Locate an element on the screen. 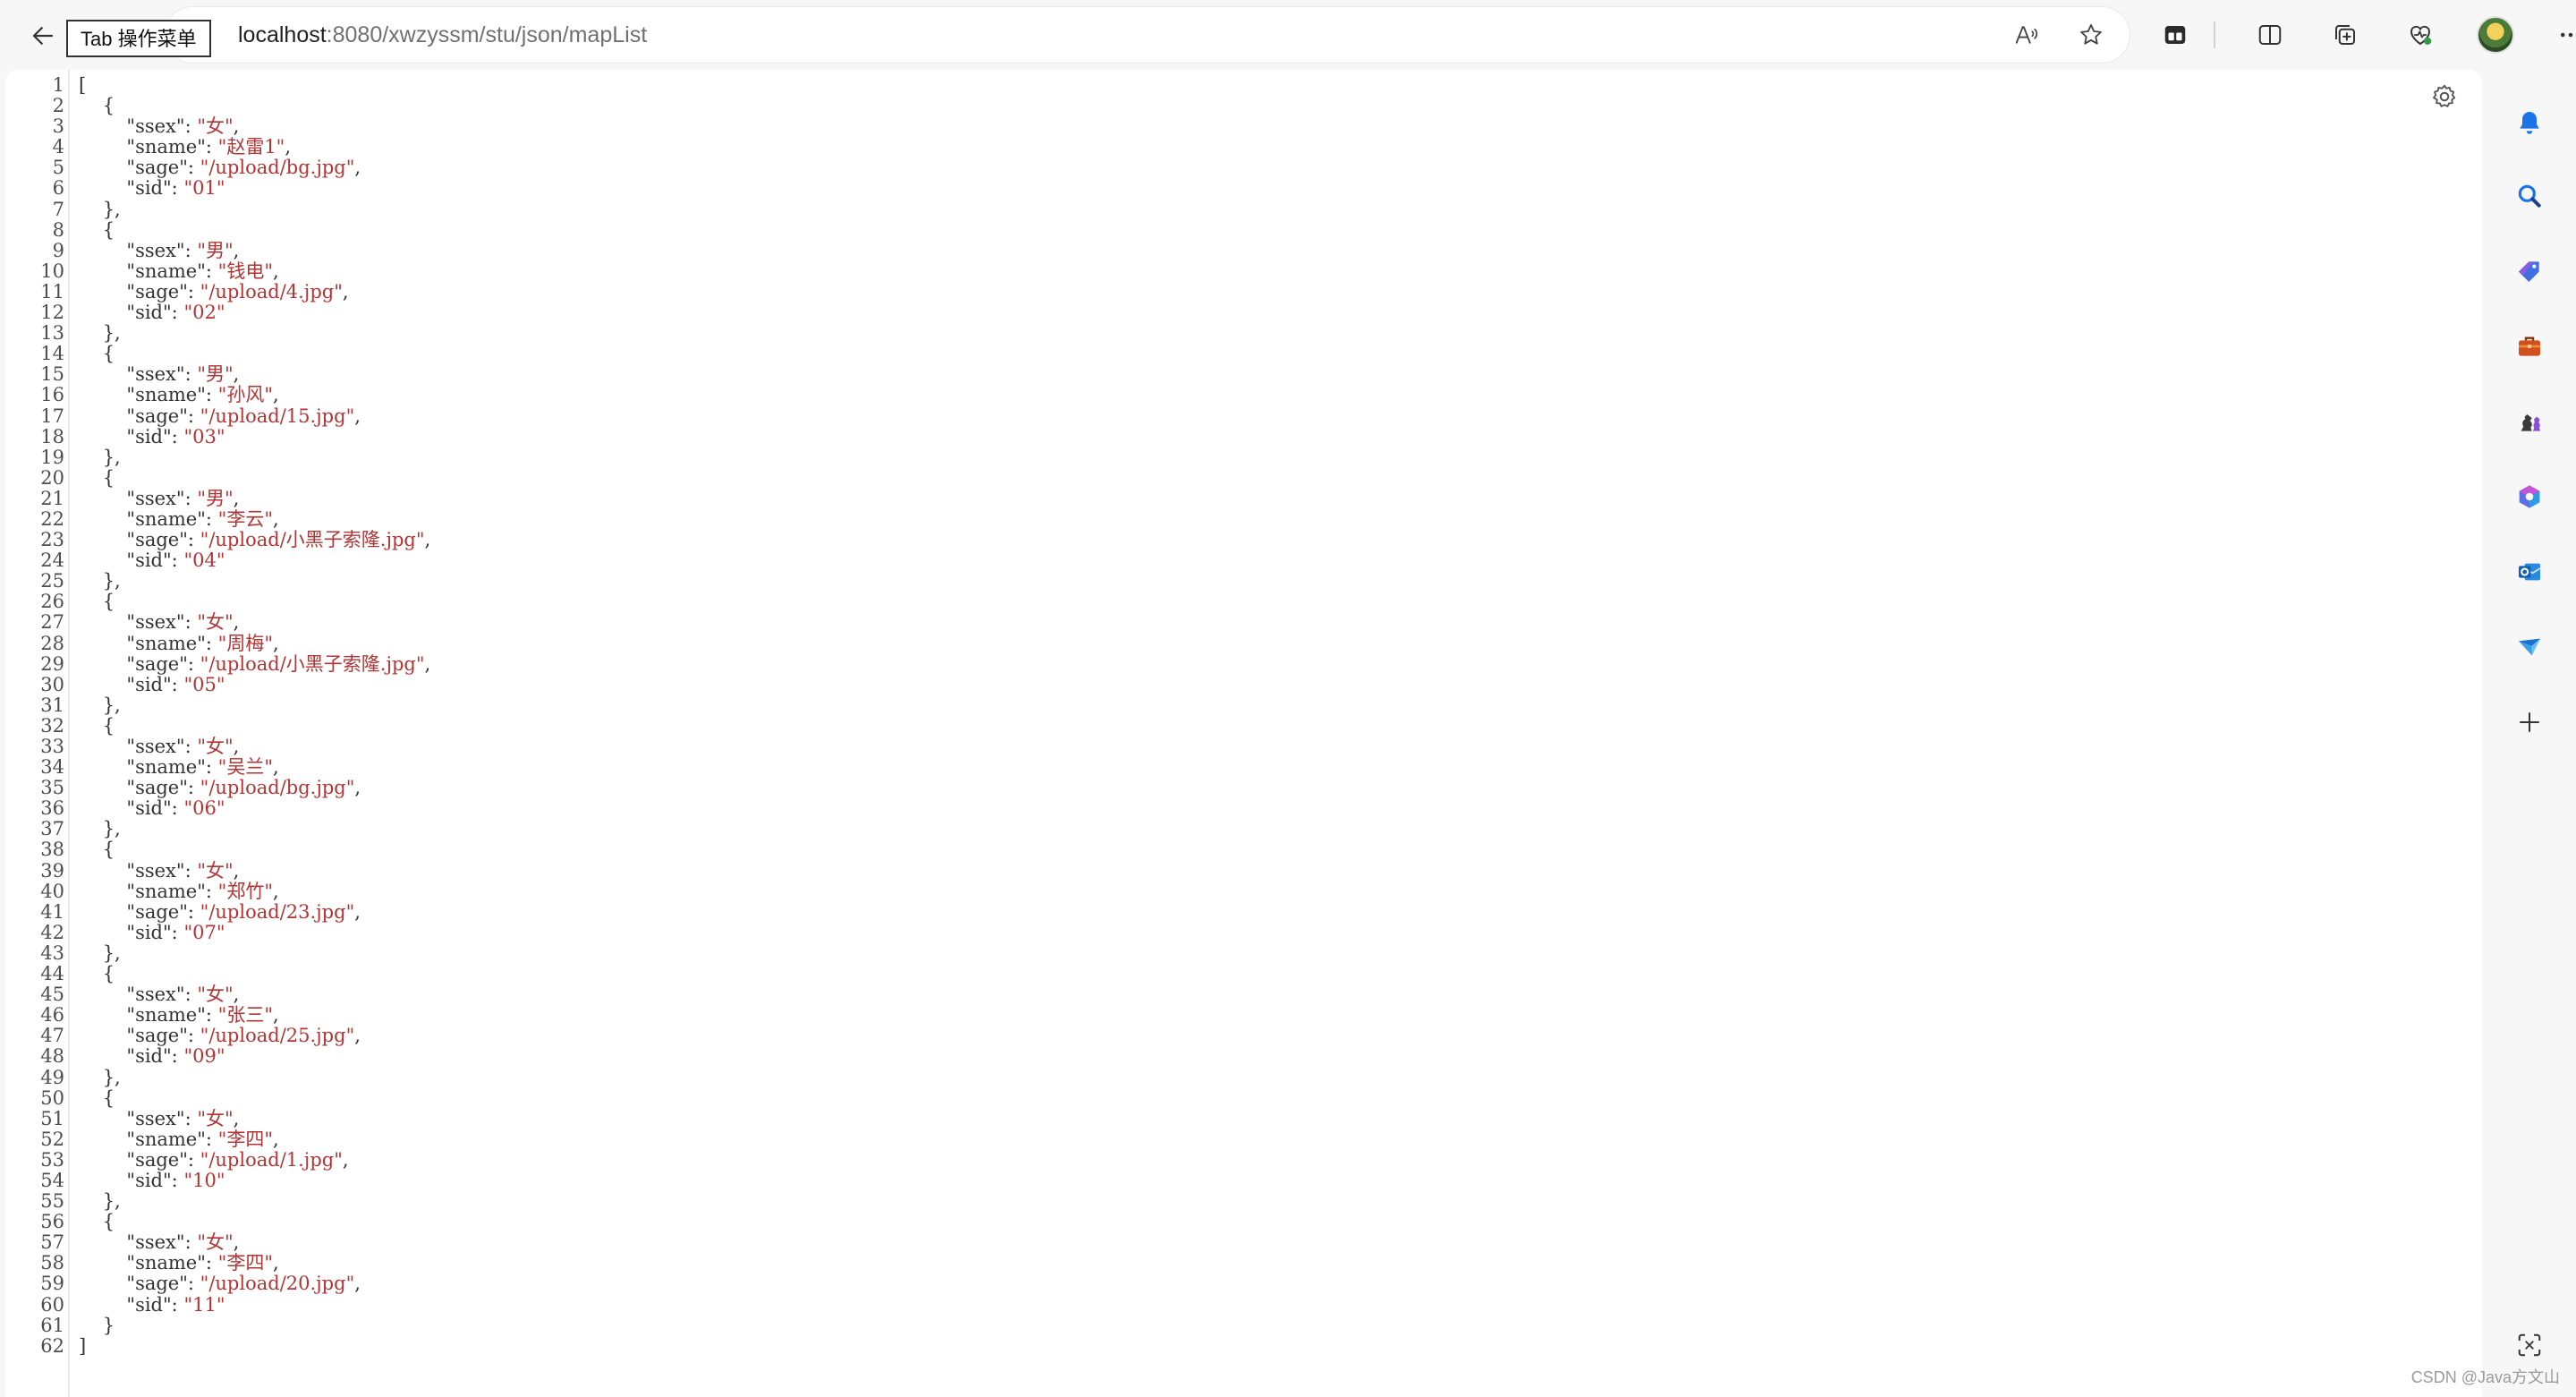  watermark: CSDN @Java方文山 is located at coordinates (2485, 1377).